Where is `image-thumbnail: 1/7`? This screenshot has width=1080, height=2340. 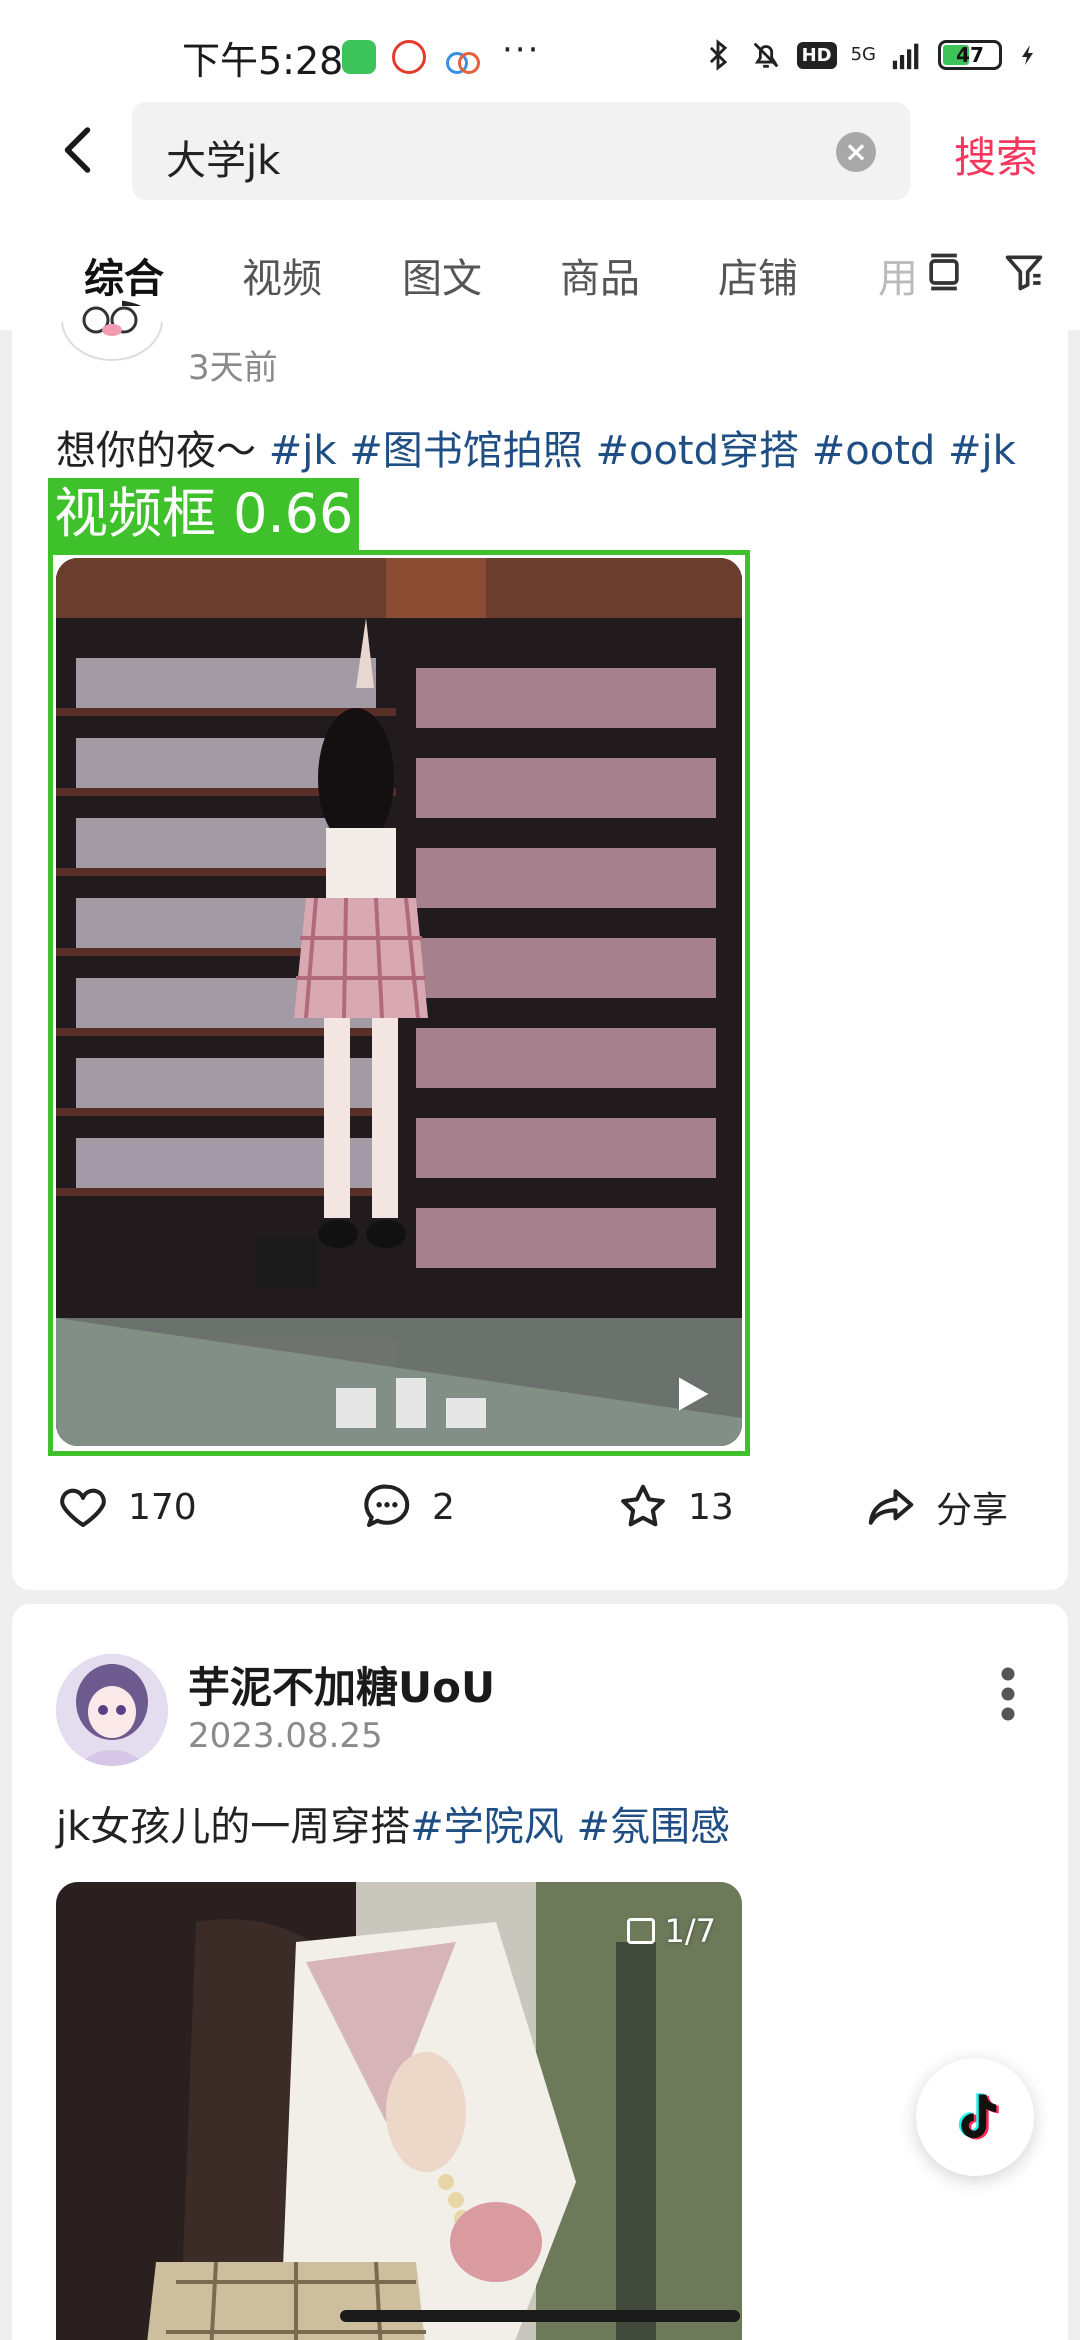
image-thumbnail: 1/7 is located at coordinates (399, 2111).